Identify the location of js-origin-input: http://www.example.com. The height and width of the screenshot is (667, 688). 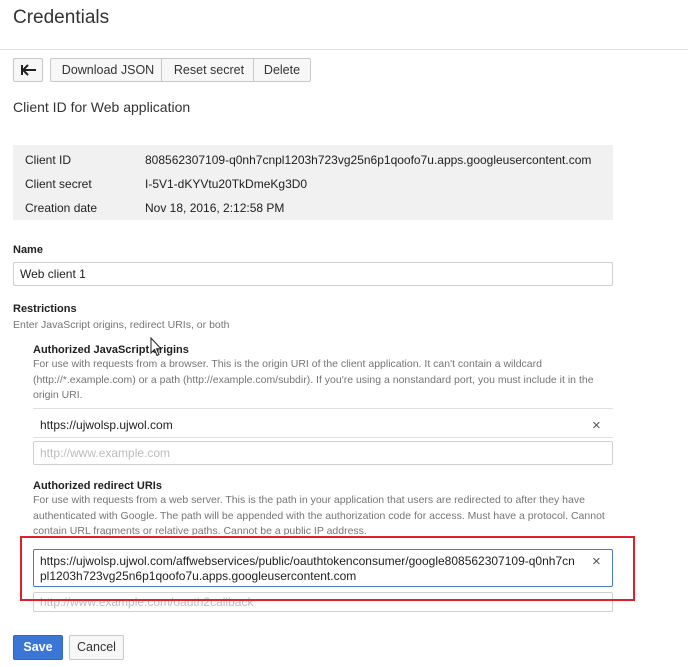
(323, 453).